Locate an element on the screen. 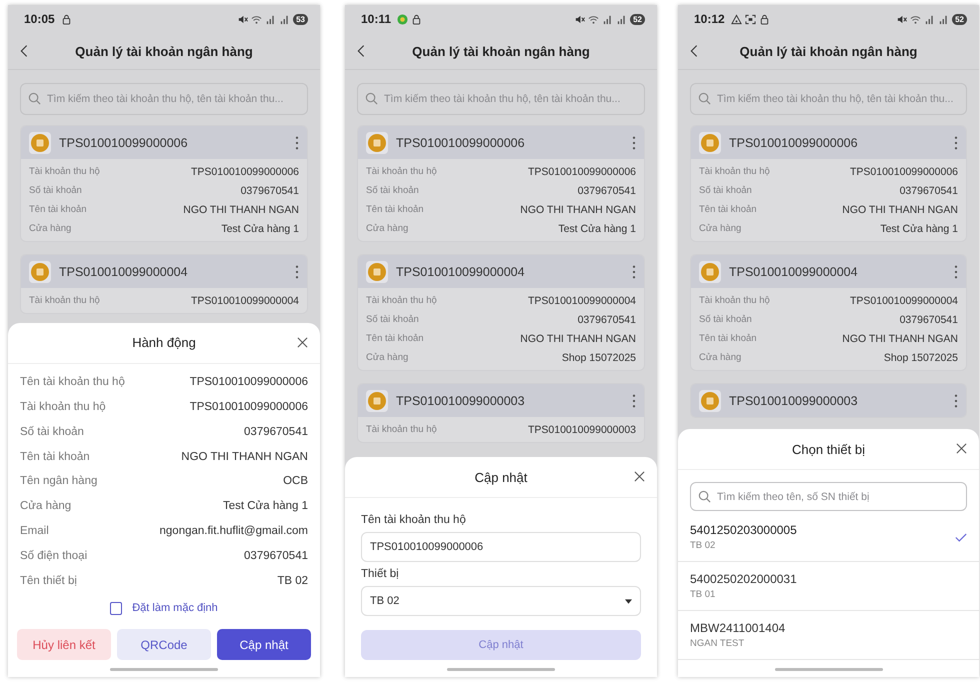 This screenshot has height=682, width=980. mute-icon is located at coordinates (242, 19).